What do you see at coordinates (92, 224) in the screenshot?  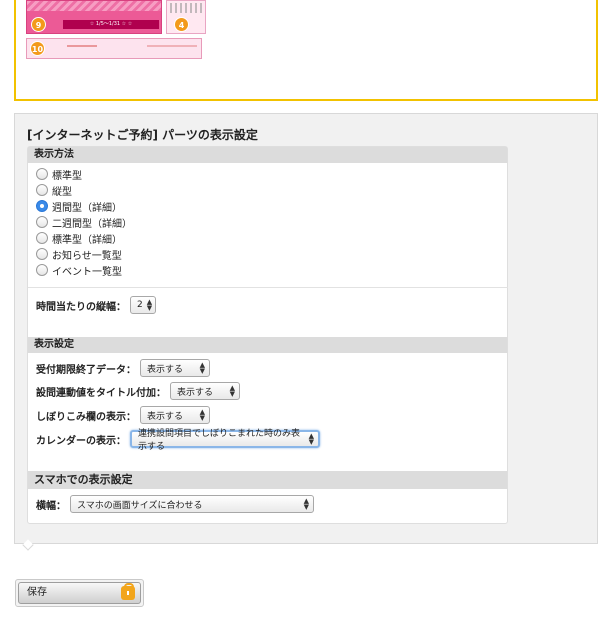 I see `radio-label: 二週間型（詳細）` at bounding box center [92, 224].